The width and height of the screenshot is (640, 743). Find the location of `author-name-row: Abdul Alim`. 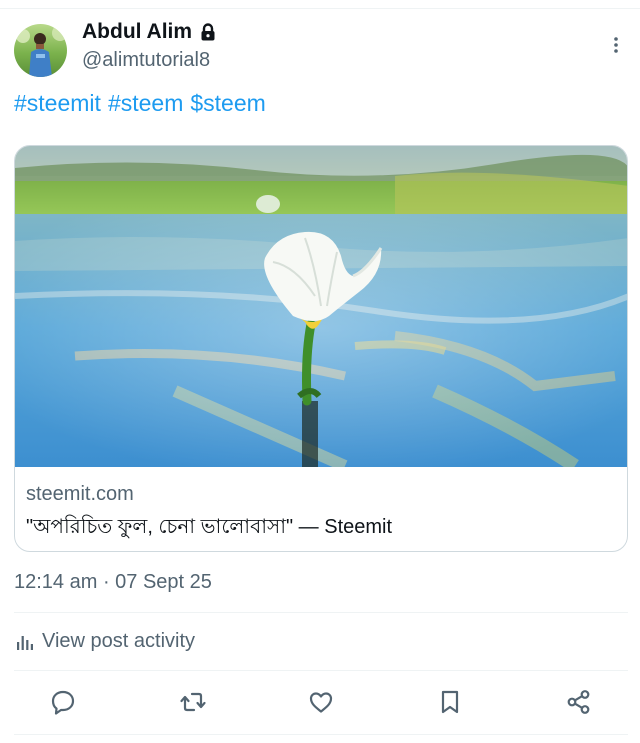

author-name-row: Abdul Alim is located at coordinates (149, 32).